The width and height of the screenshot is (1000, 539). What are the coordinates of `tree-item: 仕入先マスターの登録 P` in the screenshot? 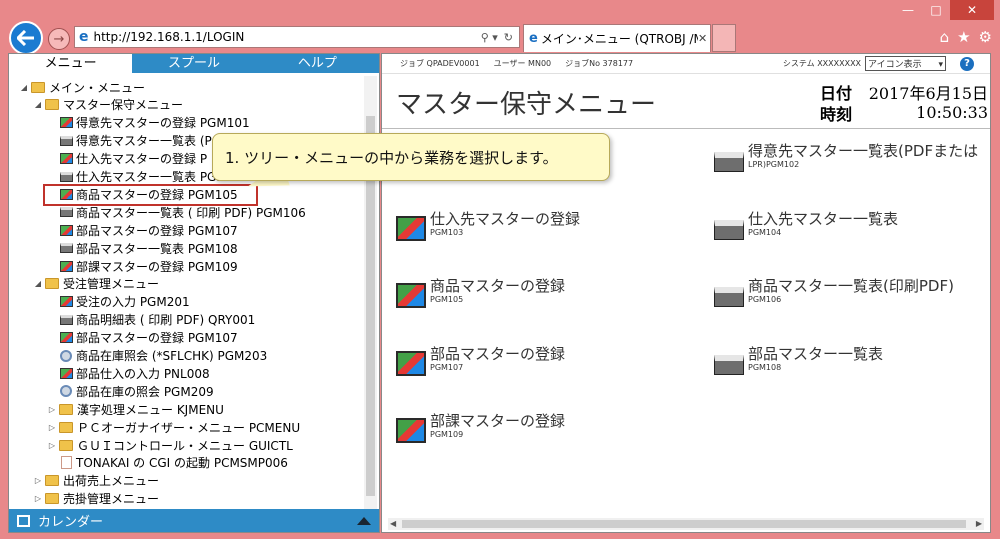 It's located at (133, 159).